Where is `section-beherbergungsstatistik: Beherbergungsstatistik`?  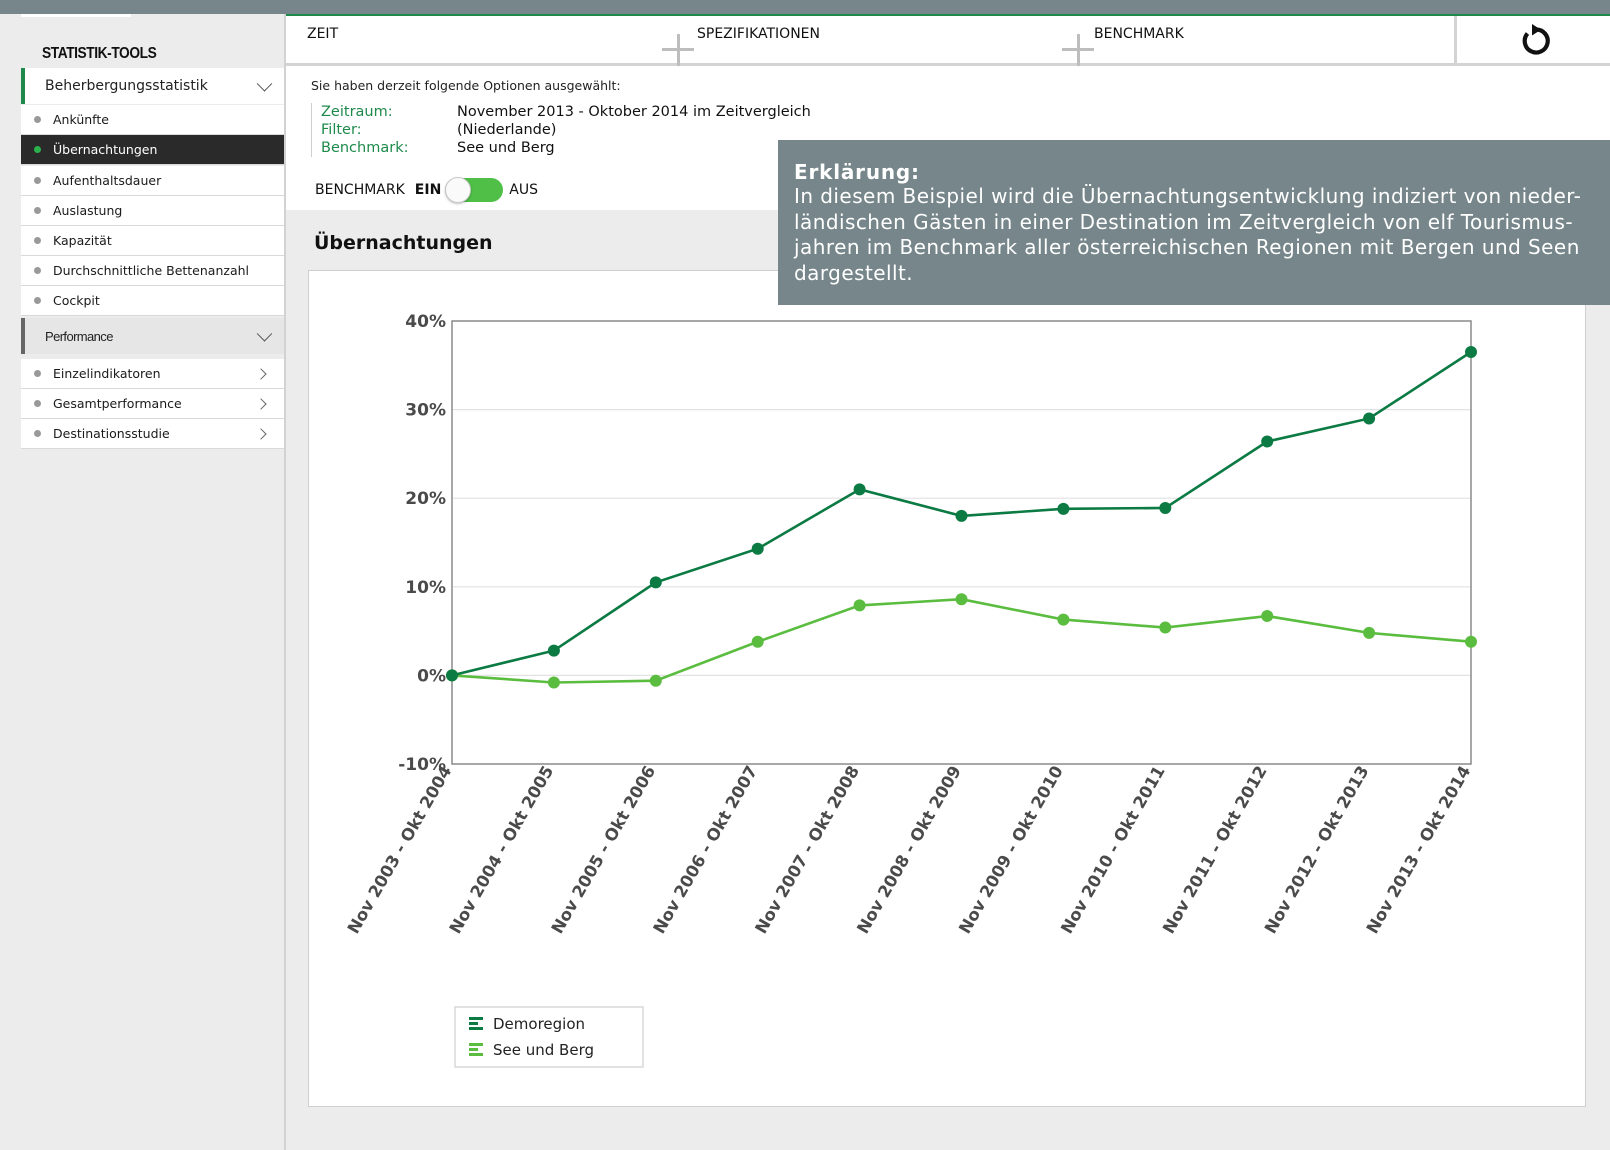 section-beherbergungsstatistik: Beherbergungsstatistik is located at coordinates (152, 86).